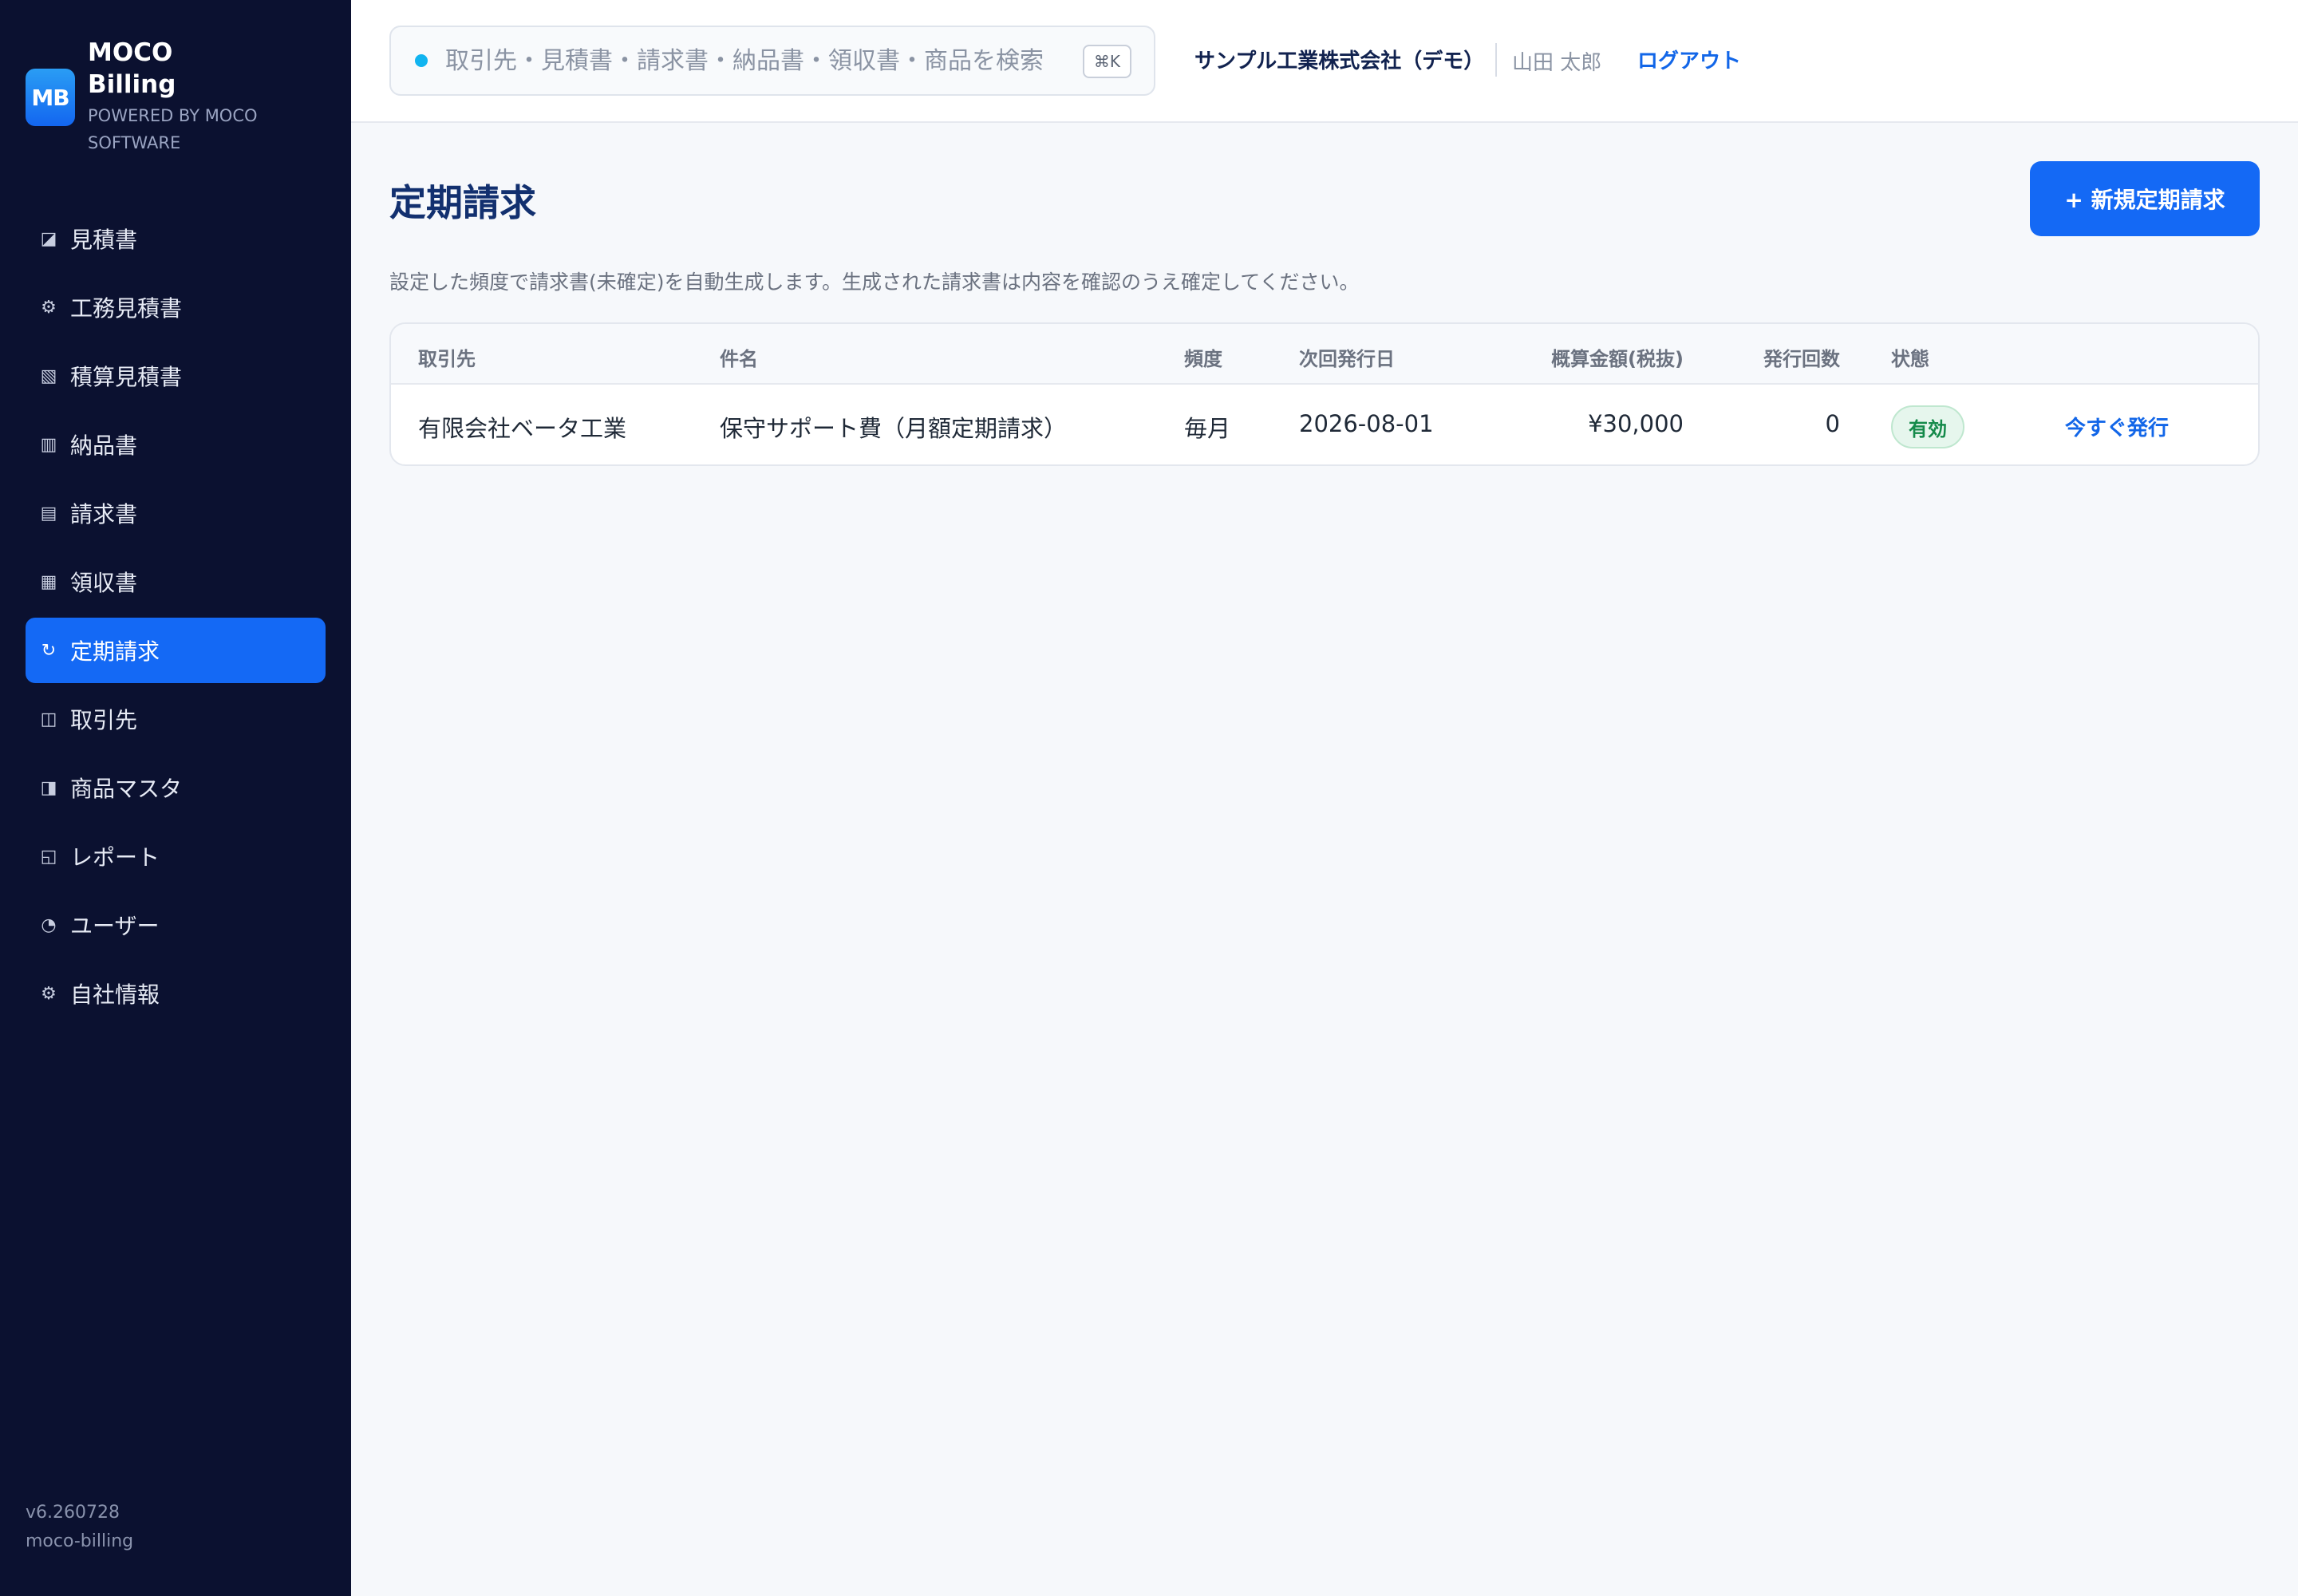 Image resolution: width=2298 pixels, height=1596 pixels. What do you see at coordinates (115, 651) in the screenshot?
I see `sidebar-item-label: 定期請求` at bounding box center [115, 651].